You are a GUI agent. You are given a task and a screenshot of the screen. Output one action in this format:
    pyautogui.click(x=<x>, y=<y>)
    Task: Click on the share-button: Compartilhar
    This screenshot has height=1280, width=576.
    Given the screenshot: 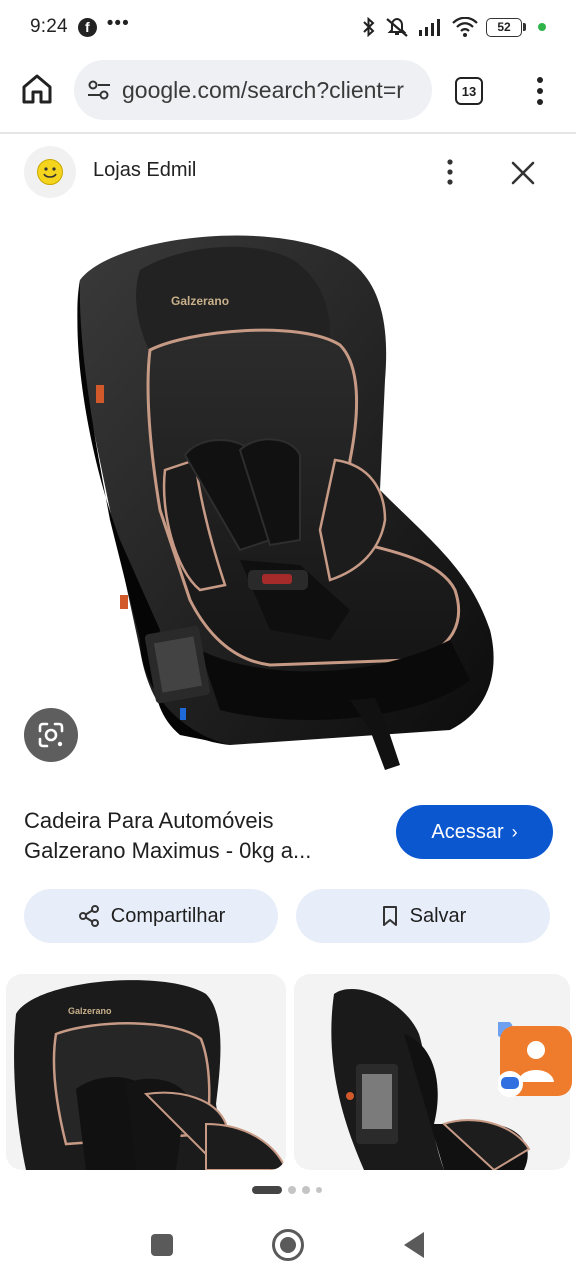 What is the action you would take?
    pyautogui.click(x=151, y=916)
    